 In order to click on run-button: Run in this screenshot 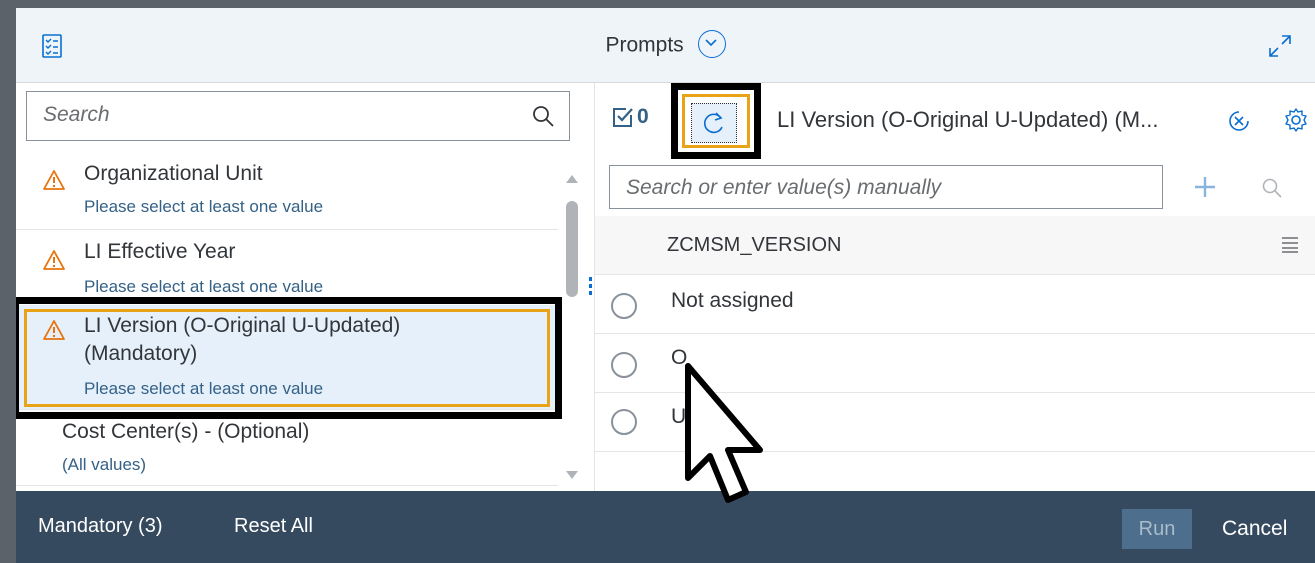, I will do `click(1157, 529)`.